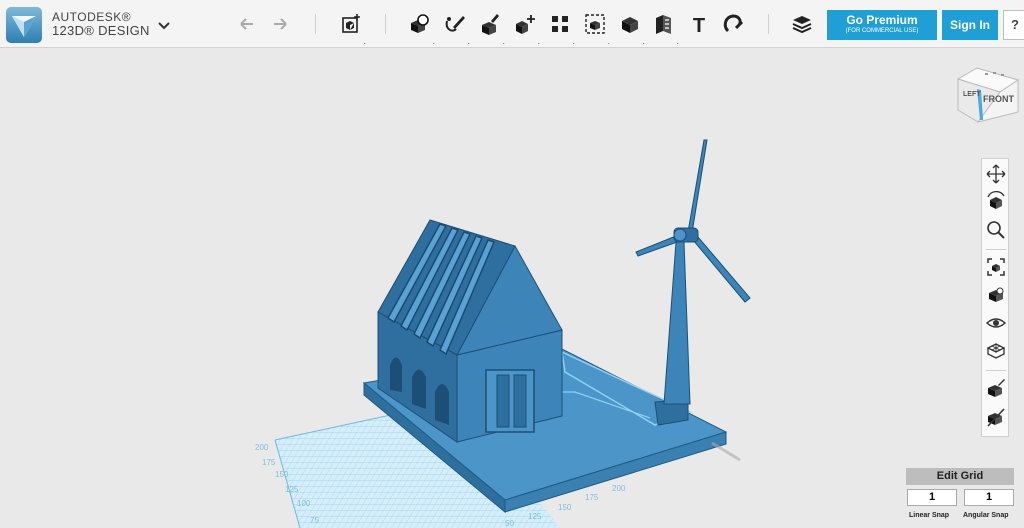 This screenshot has height=528, width=1024. Describe the element at coordinates (561, 28) in the screenshot. I see `pattern-icon: .` at that location.